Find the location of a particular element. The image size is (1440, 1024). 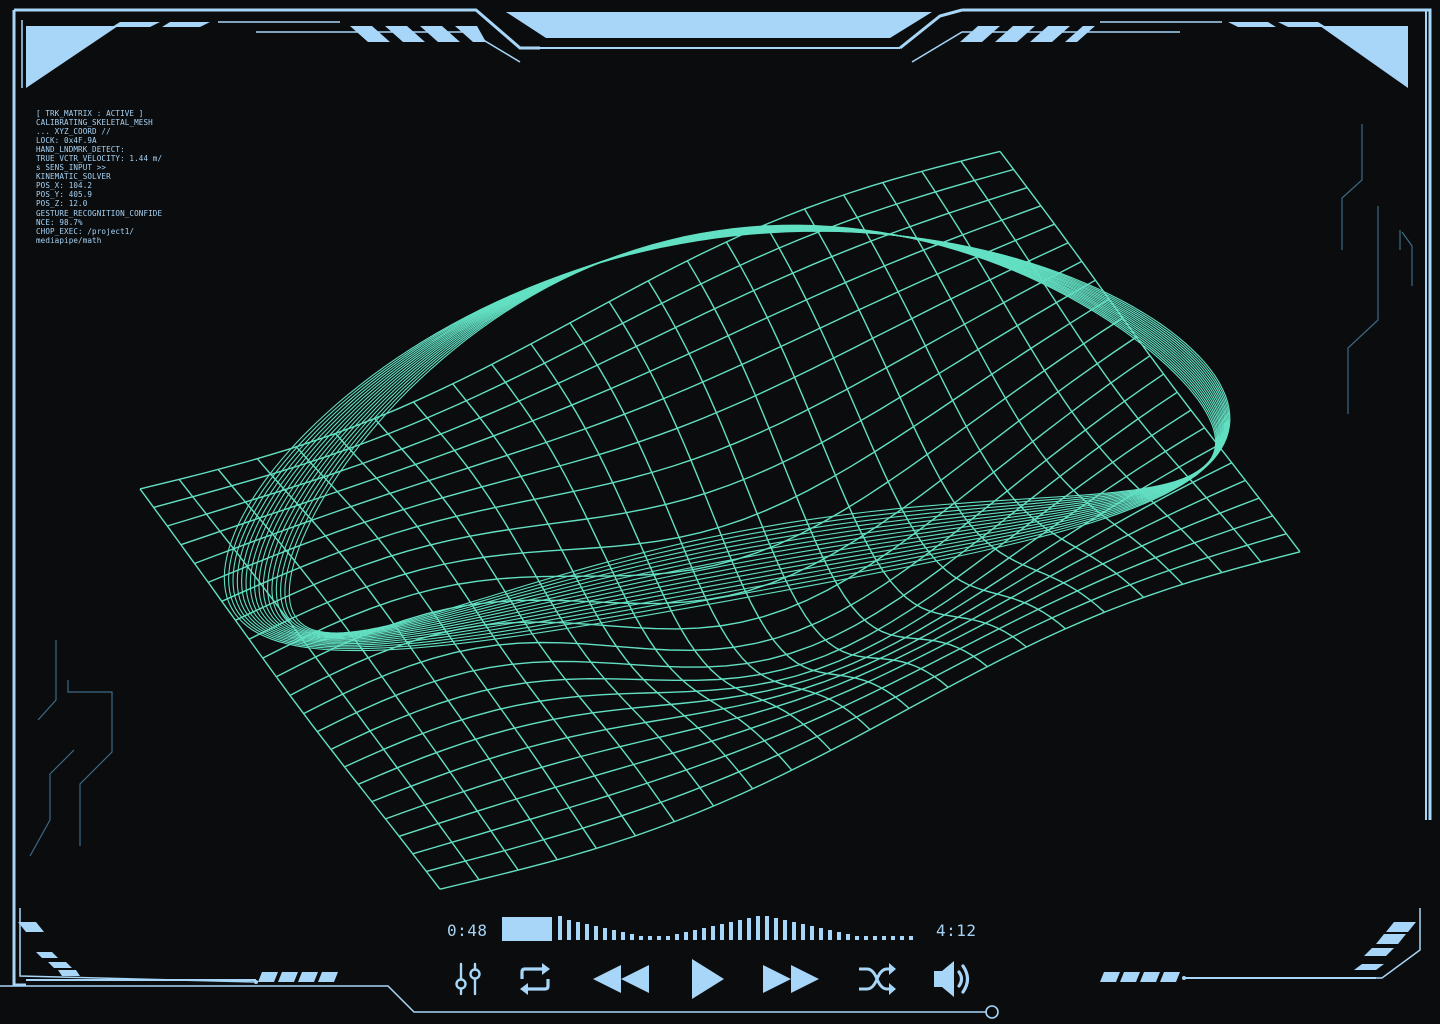

repeat-icon is located at coordinates (535, 979).